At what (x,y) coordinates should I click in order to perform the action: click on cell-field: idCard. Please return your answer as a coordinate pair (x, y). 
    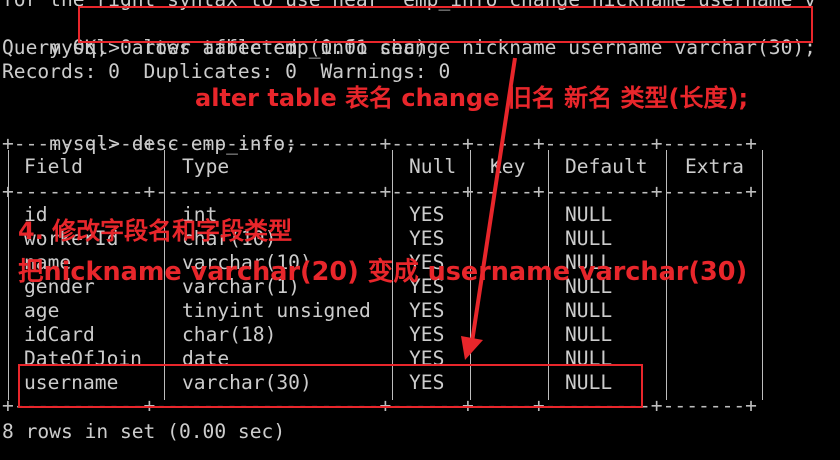
    Looking at the image, I should click on (59, 334).